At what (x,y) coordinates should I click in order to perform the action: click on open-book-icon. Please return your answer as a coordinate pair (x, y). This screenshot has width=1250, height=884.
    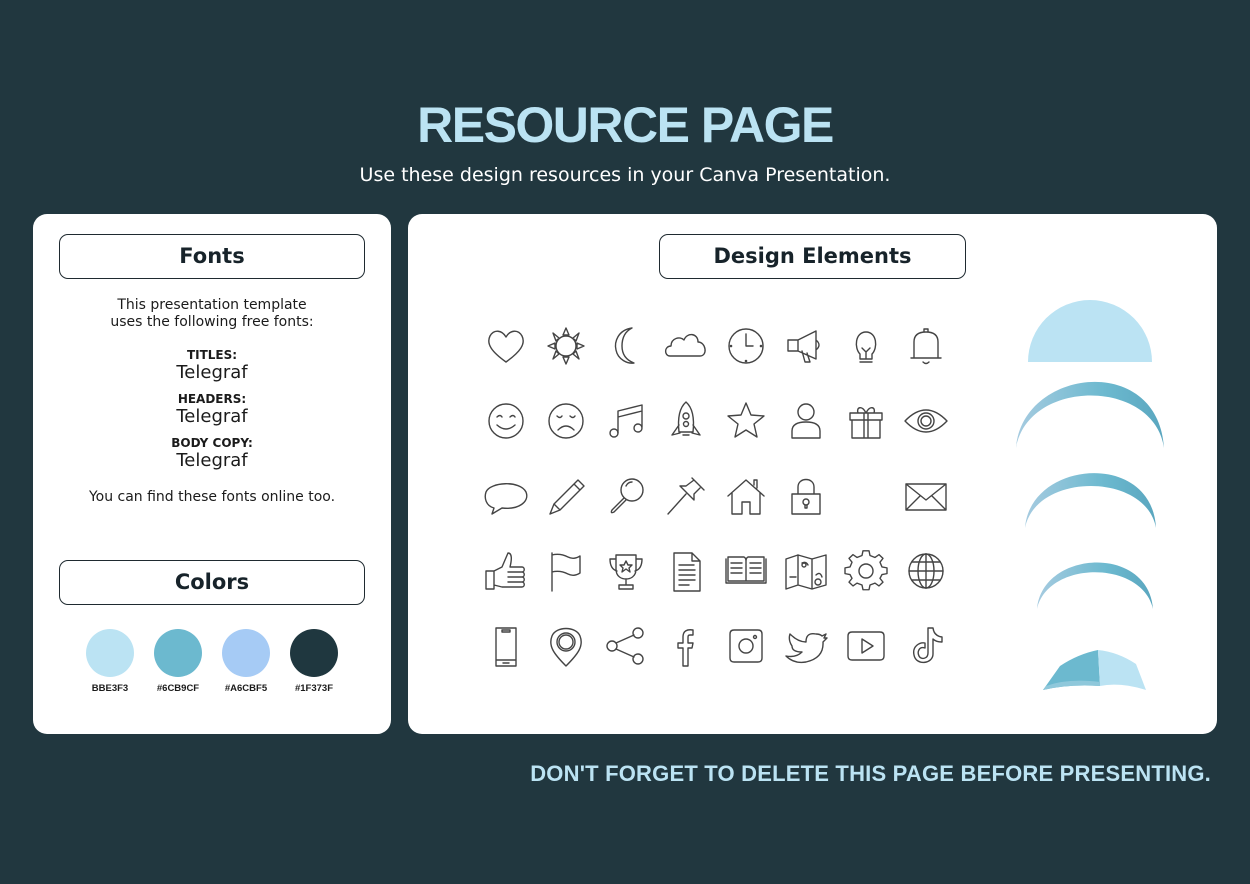
    Looking at the image, I should click on (746, 571).